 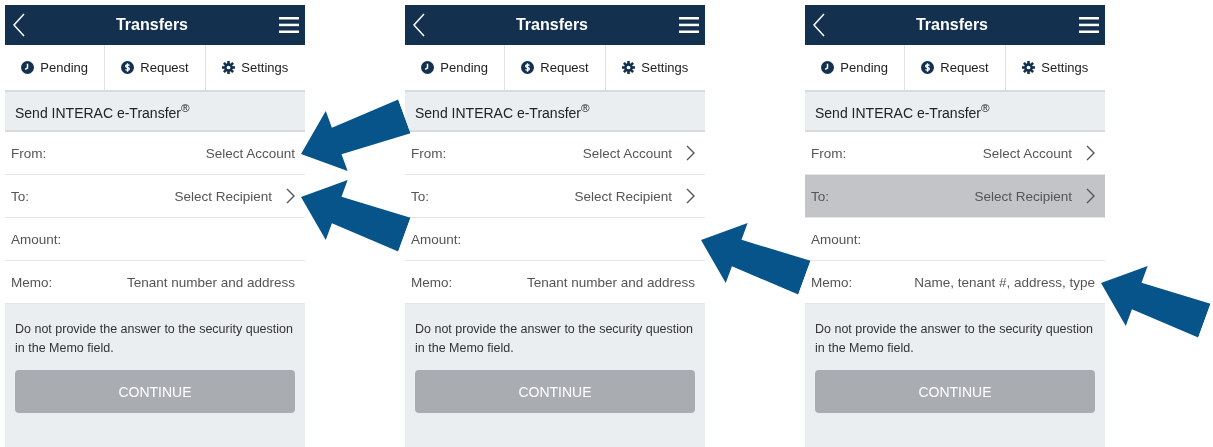 I want to click on field-value: Name, tenant #, address, type, so click(x=1004, y=282).